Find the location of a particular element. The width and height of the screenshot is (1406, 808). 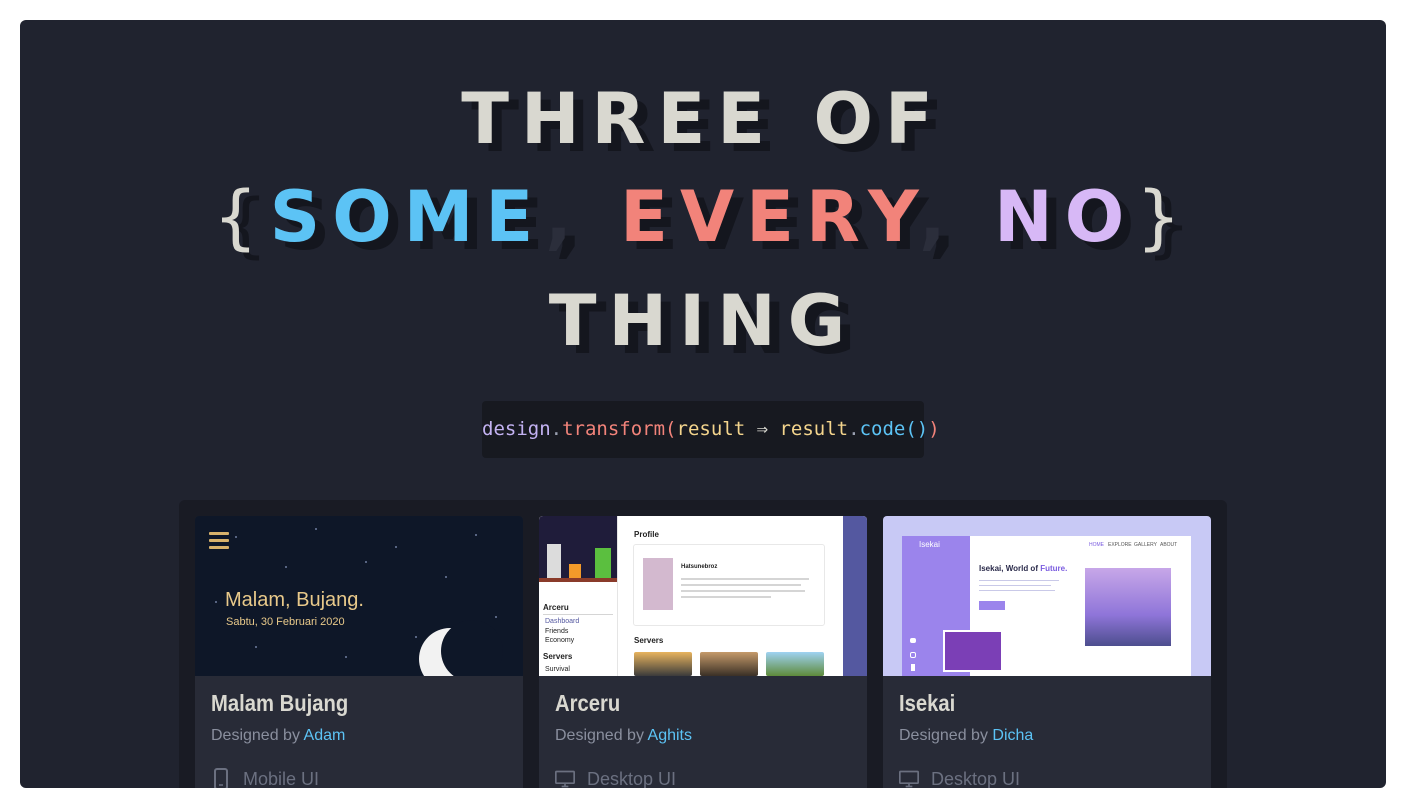

thumb-nav-4: ABOUT is located at coordinates (1169, 545).